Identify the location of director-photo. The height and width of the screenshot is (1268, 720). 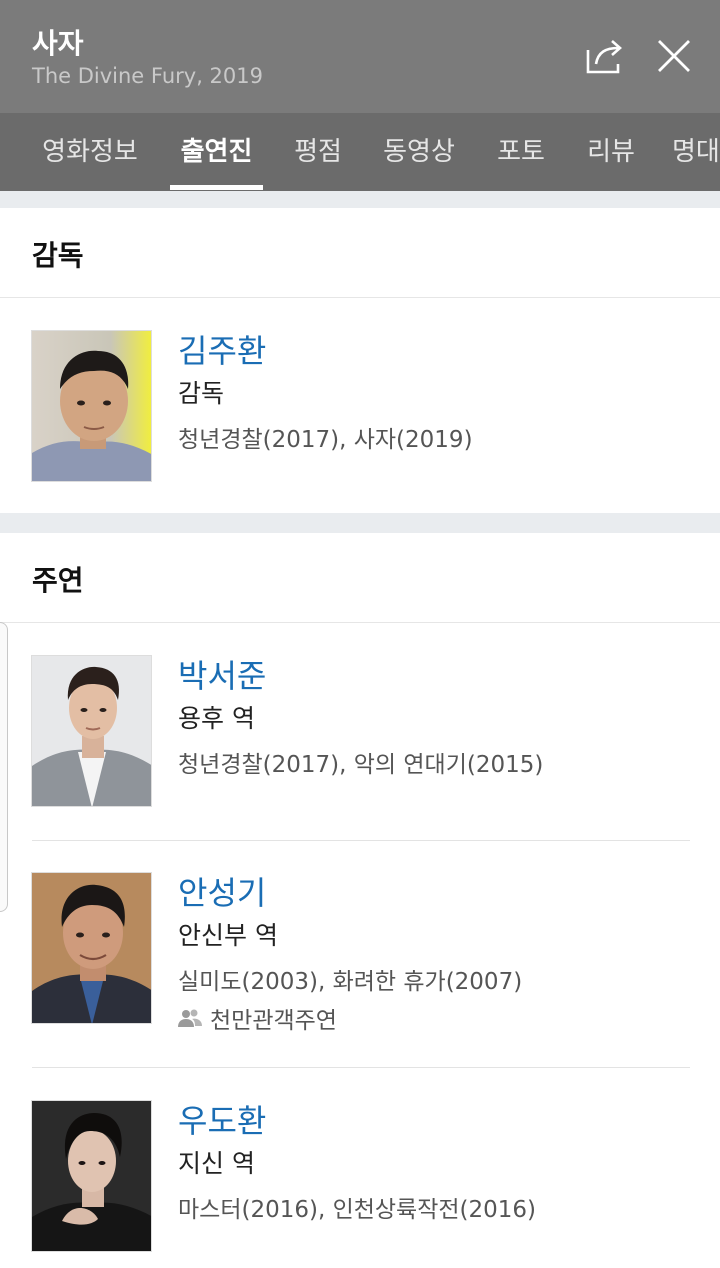
(91, 406).